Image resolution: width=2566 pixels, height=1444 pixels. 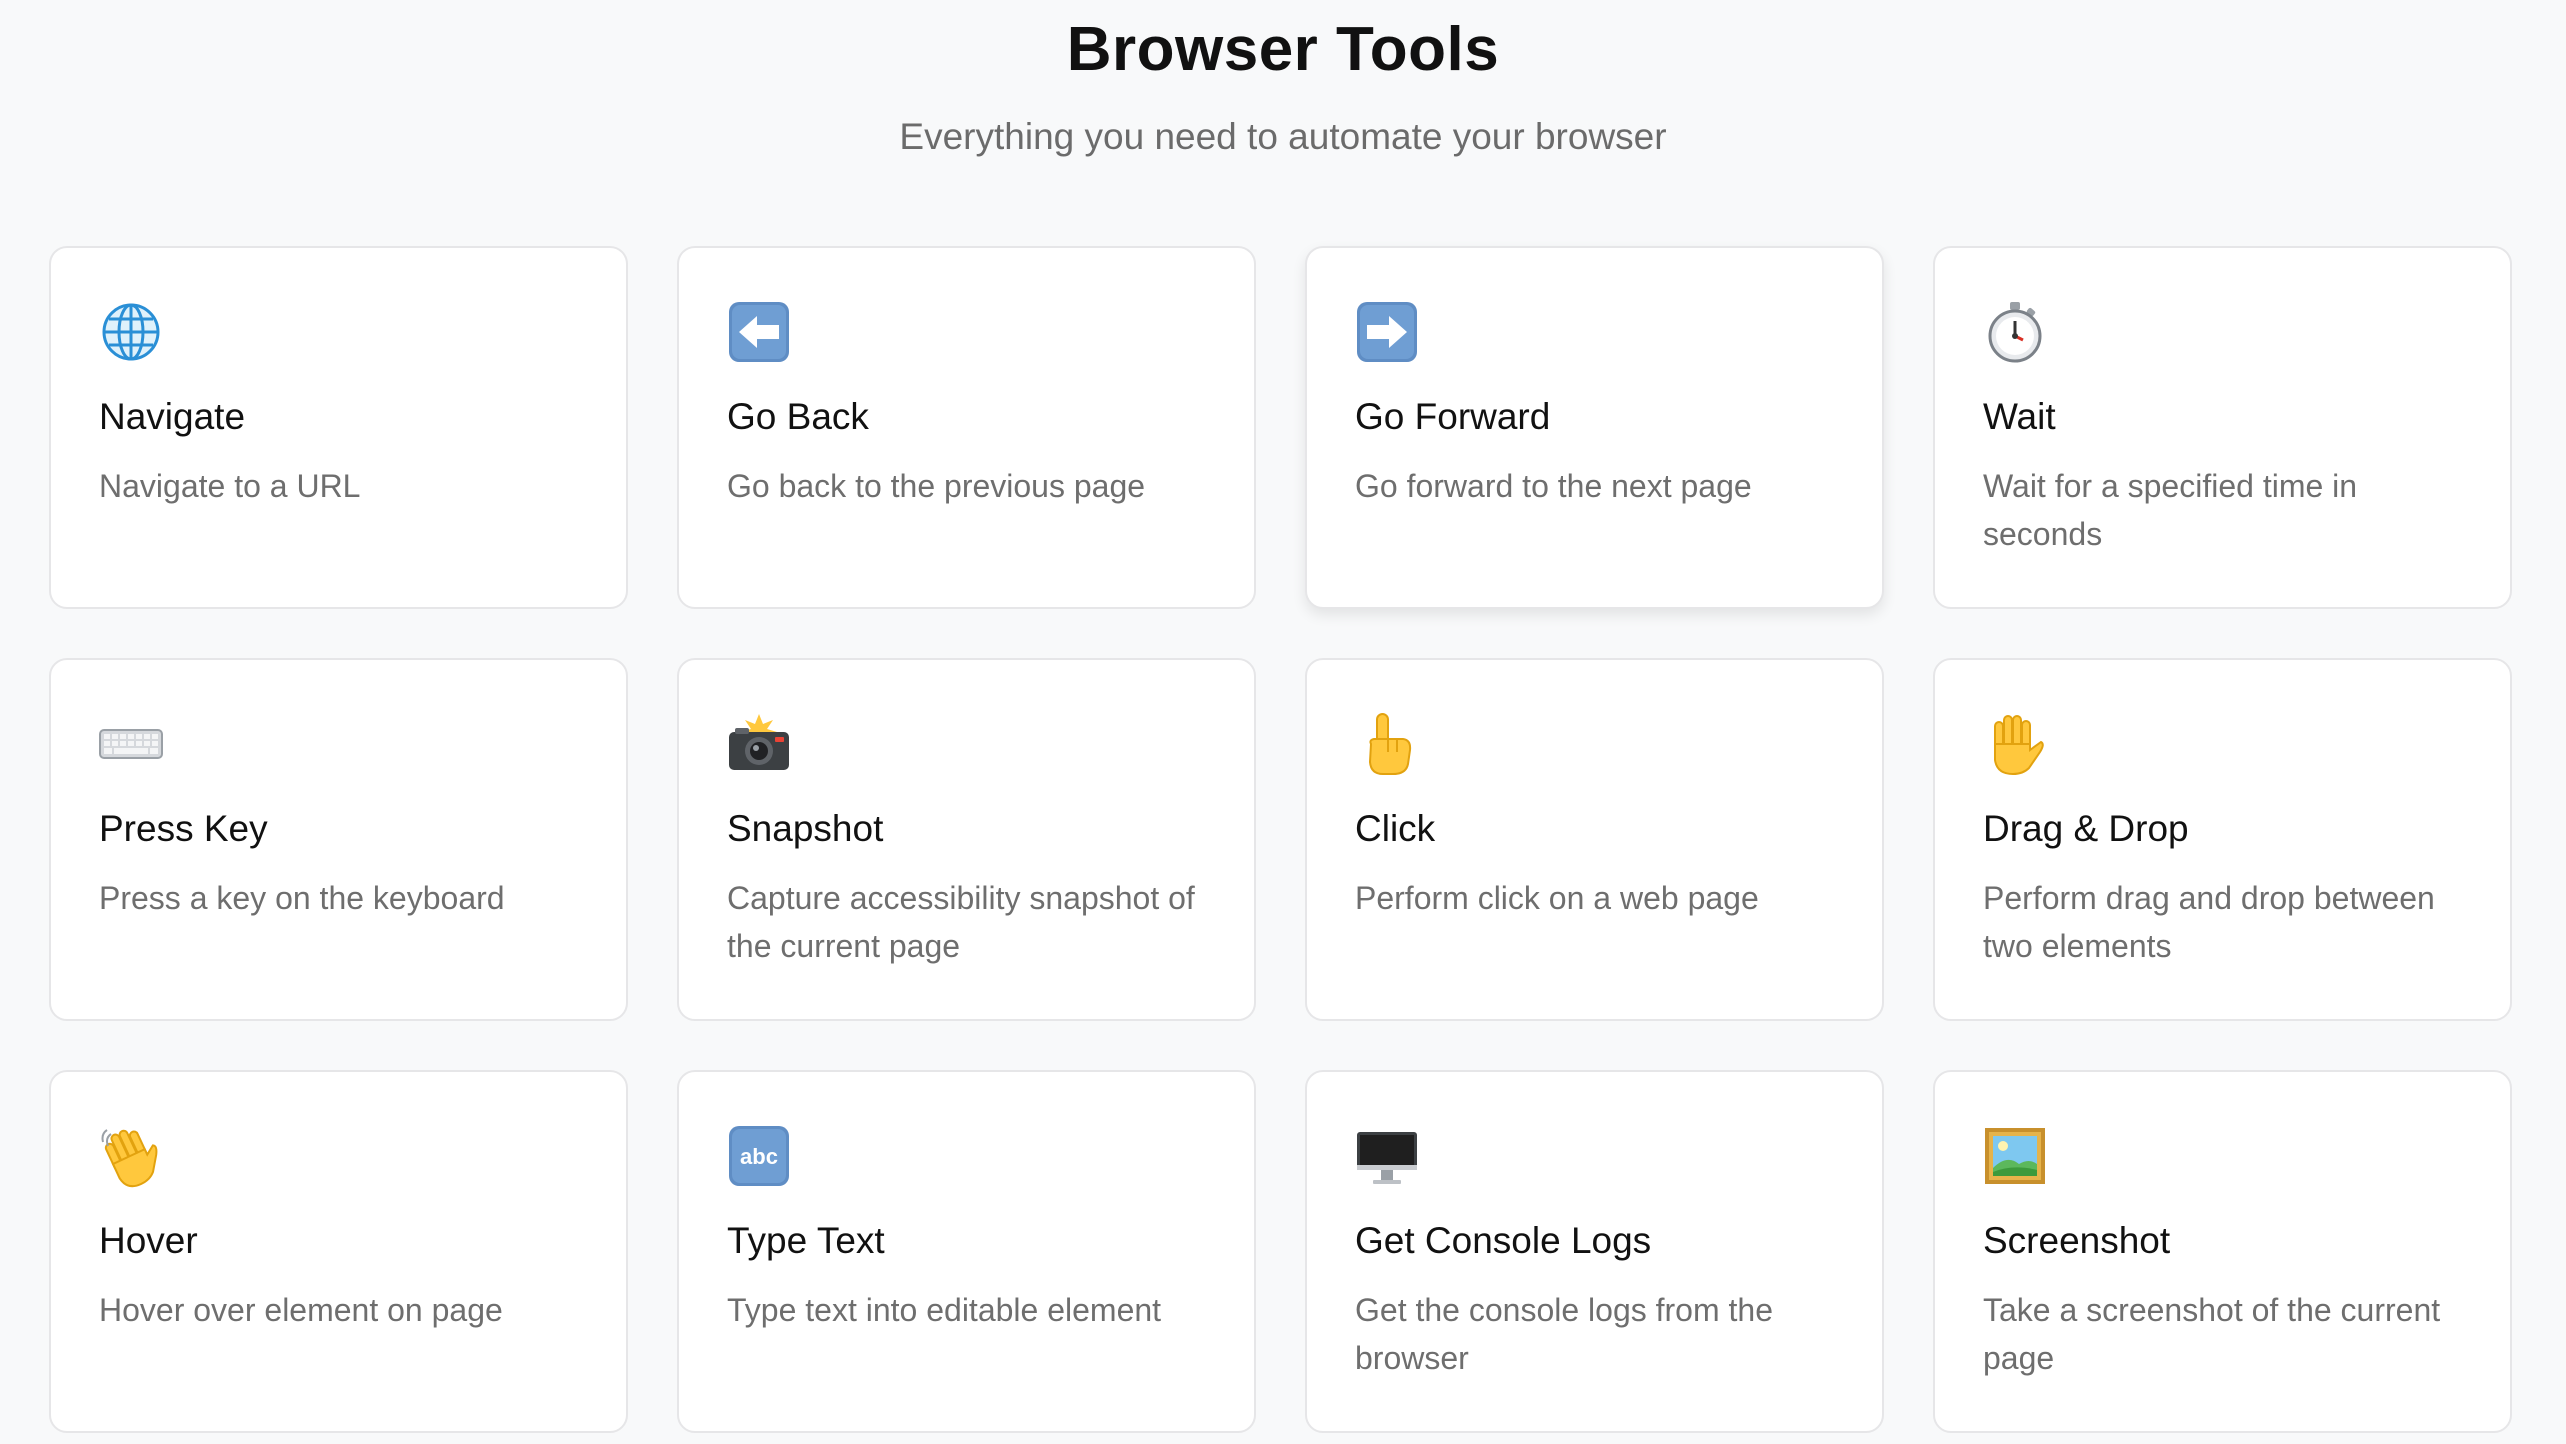 What do you see at coordinates (806, 1240) in the screenshot?
I see `tool-title: Type Text` at bounding box center [806, 1240].